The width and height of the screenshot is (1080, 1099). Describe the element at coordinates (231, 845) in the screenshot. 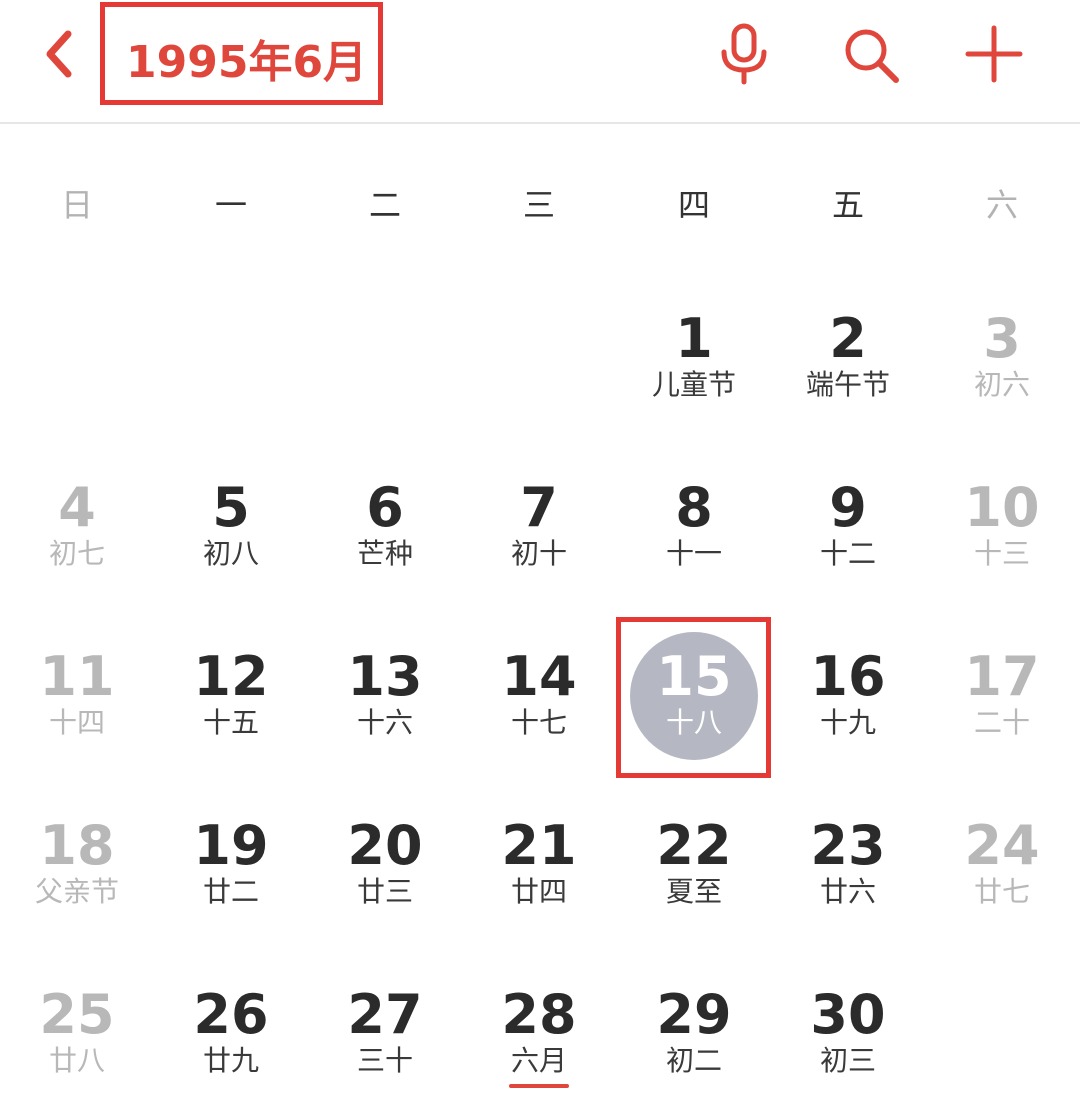

I see `day-number: 19` at that location.